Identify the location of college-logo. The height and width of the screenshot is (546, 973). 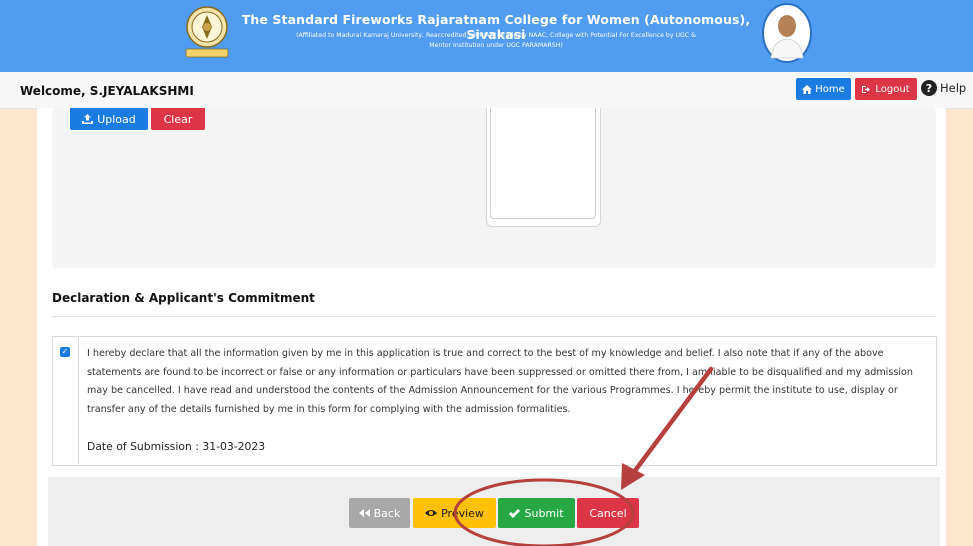
(207, 32).